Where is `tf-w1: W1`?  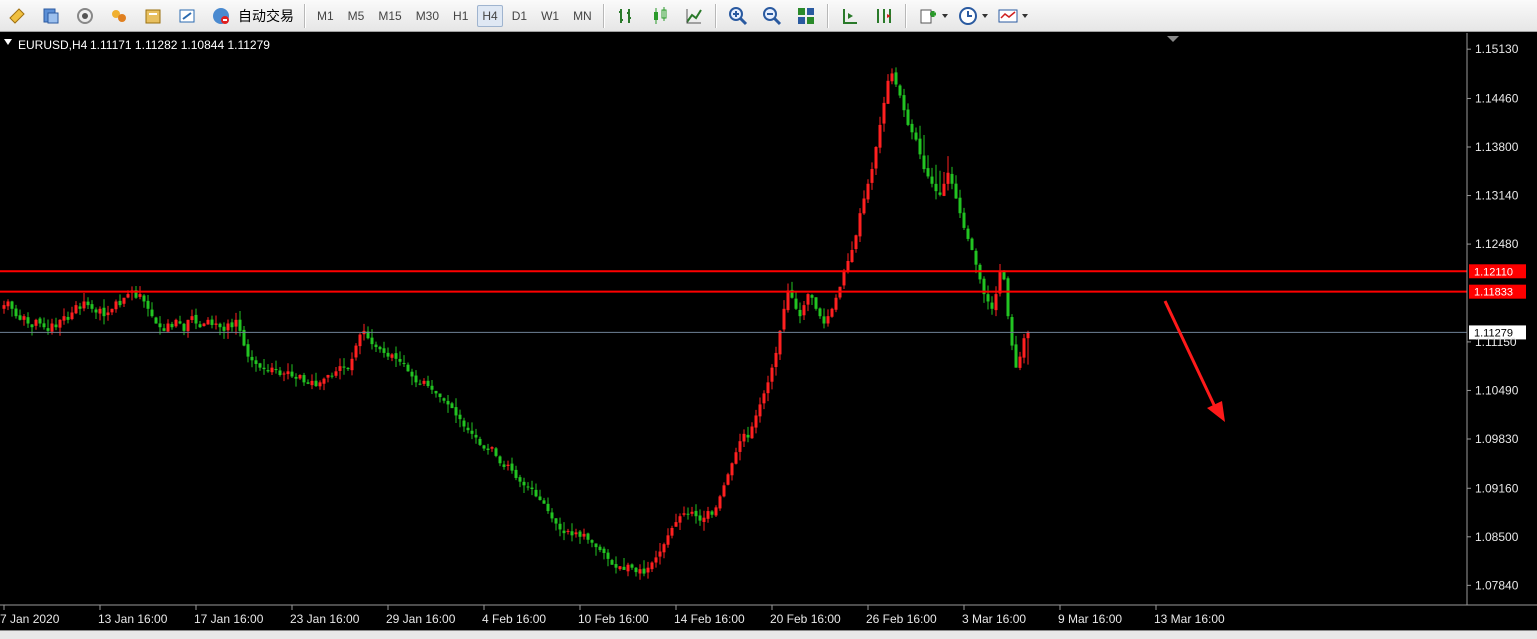
tf-w1: W1 is located at coordinates (550, 16).